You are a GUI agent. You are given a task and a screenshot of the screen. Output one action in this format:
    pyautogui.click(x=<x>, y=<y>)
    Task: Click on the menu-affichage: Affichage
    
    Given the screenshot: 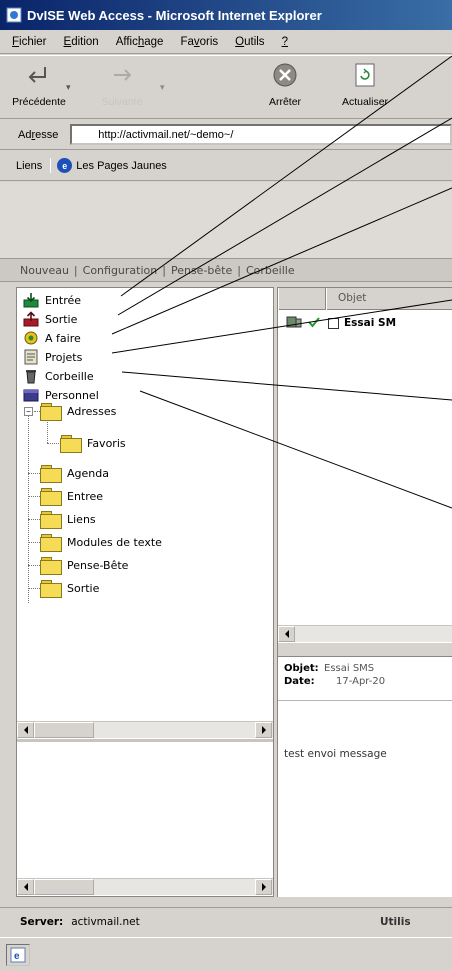 What is the action you would take?
    pyautogui.click(x=140, y=42)
    